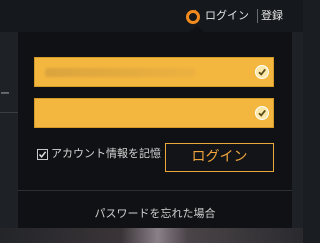 This screenshot has width=320, height=243. I want to click on header-login-link: ログイン, so click(227, 16).